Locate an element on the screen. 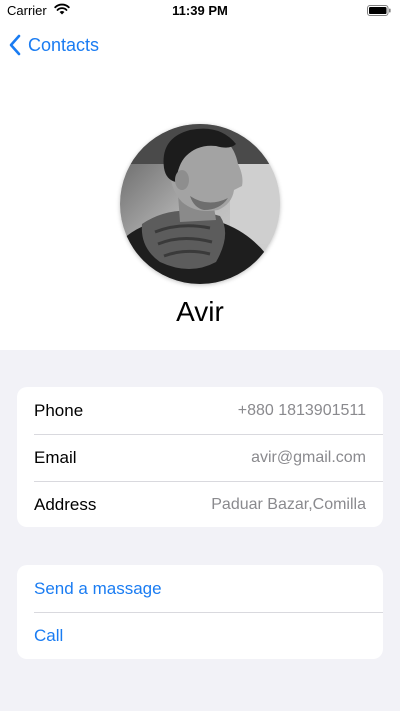  email-row: Email avir@gmail.com is located at coordinates (200, 457).